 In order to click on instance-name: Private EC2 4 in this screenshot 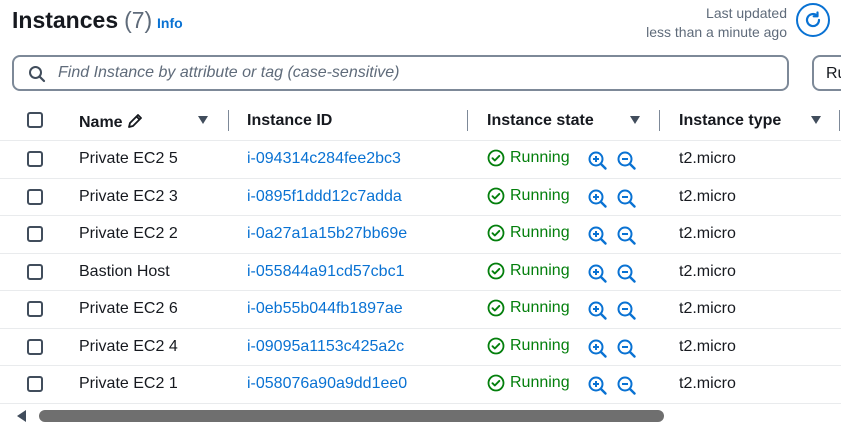, I will do `click(128, 346)`.